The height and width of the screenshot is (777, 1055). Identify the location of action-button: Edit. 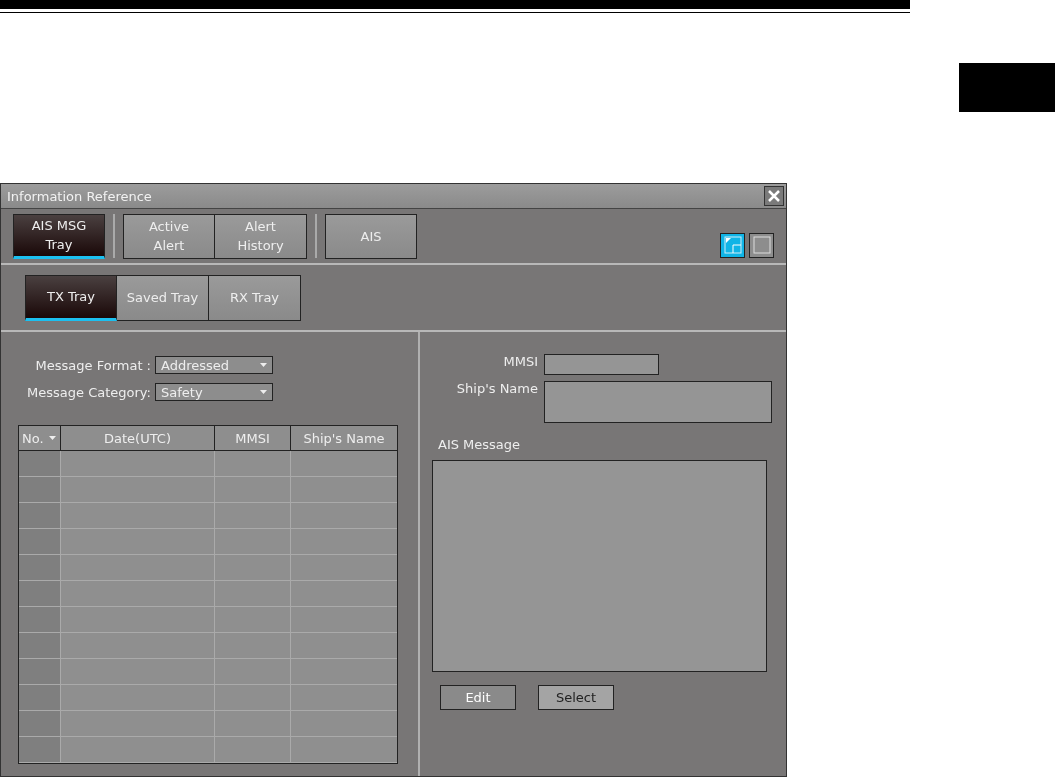
(478, 697).